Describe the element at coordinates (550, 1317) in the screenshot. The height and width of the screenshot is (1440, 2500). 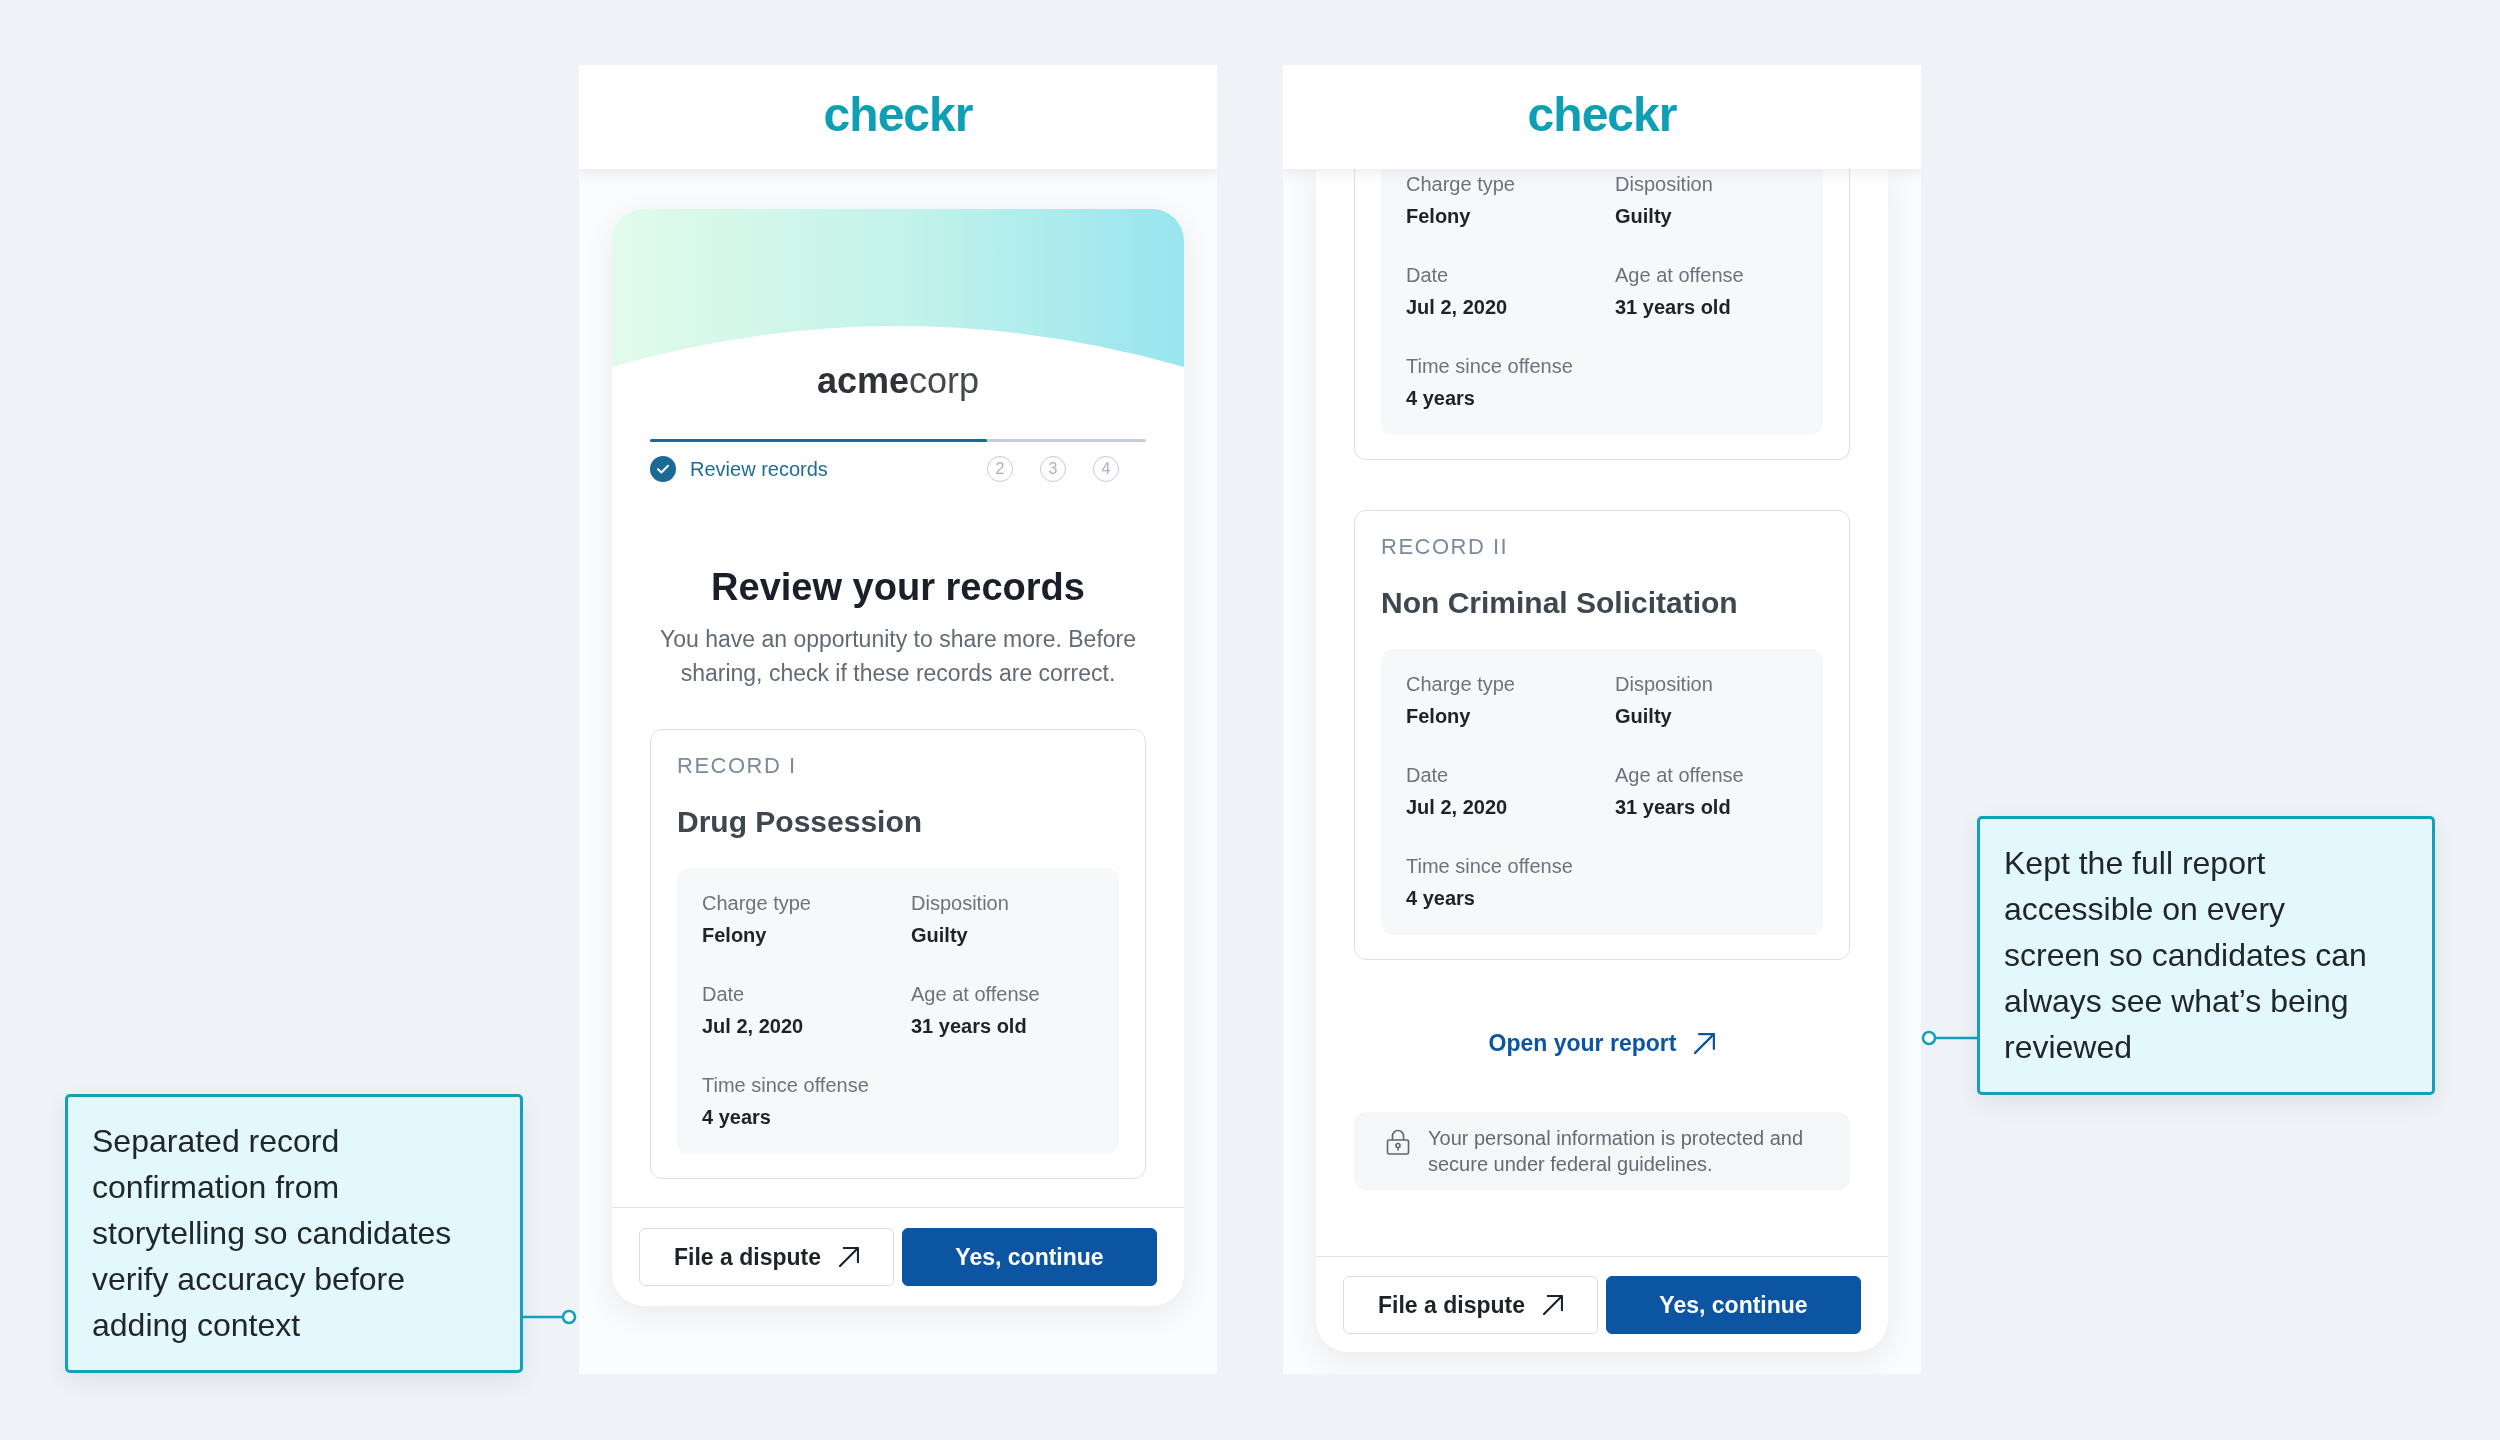
I see `callout-connector` at that location.